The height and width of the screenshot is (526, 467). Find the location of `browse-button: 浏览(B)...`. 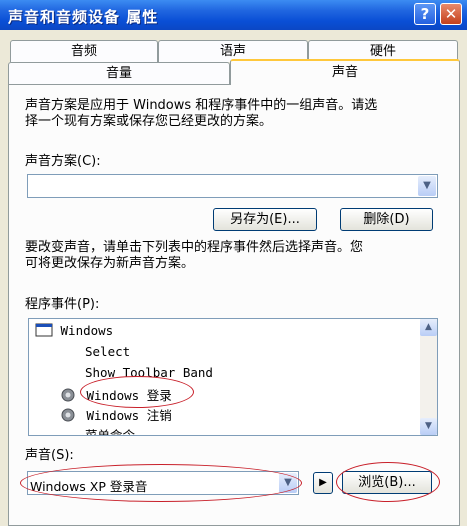

browse-button: 浏览(B)... is located at coordinates (387, 482).